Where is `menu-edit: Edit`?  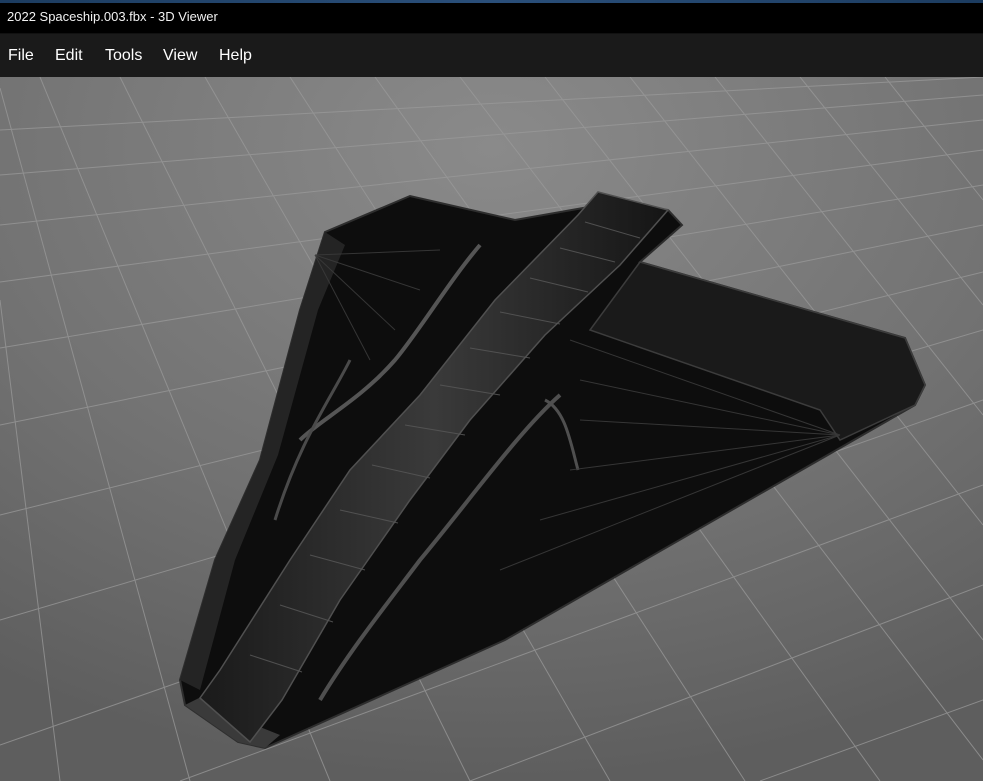
menu-edit: Edit is located at coordinates (69, 56).